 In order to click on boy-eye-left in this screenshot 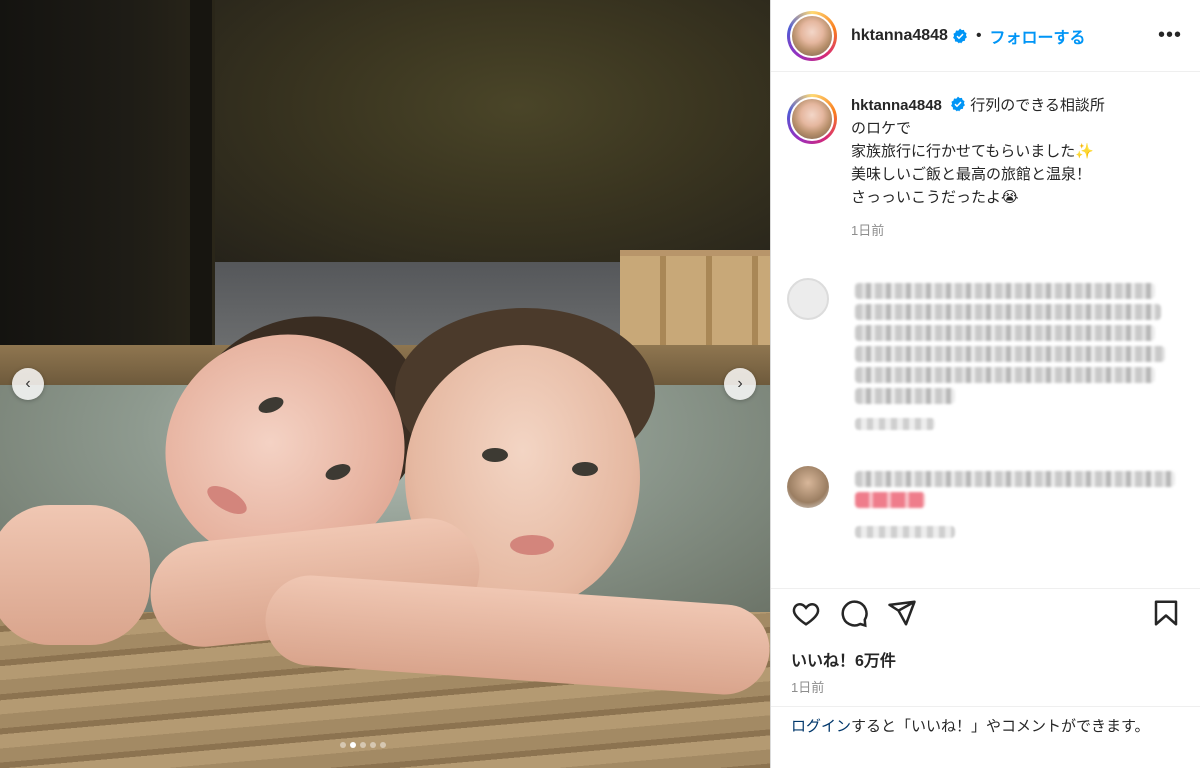, I will do `click(495, 455)`.